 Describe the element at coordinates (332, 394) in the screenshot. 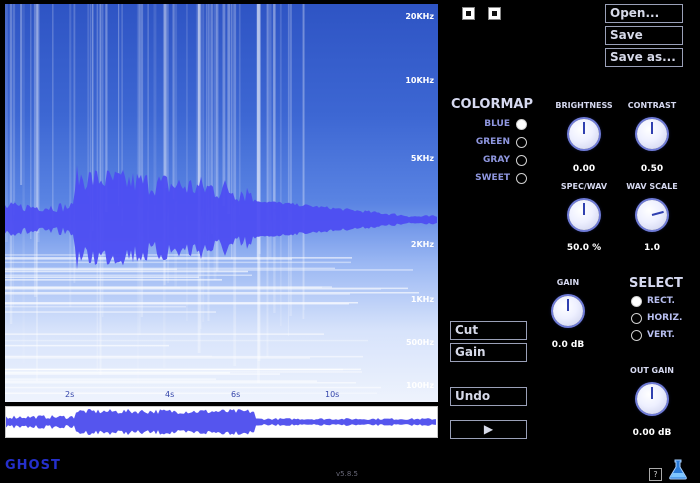

I see `time-label-10s: 10s` at that location.